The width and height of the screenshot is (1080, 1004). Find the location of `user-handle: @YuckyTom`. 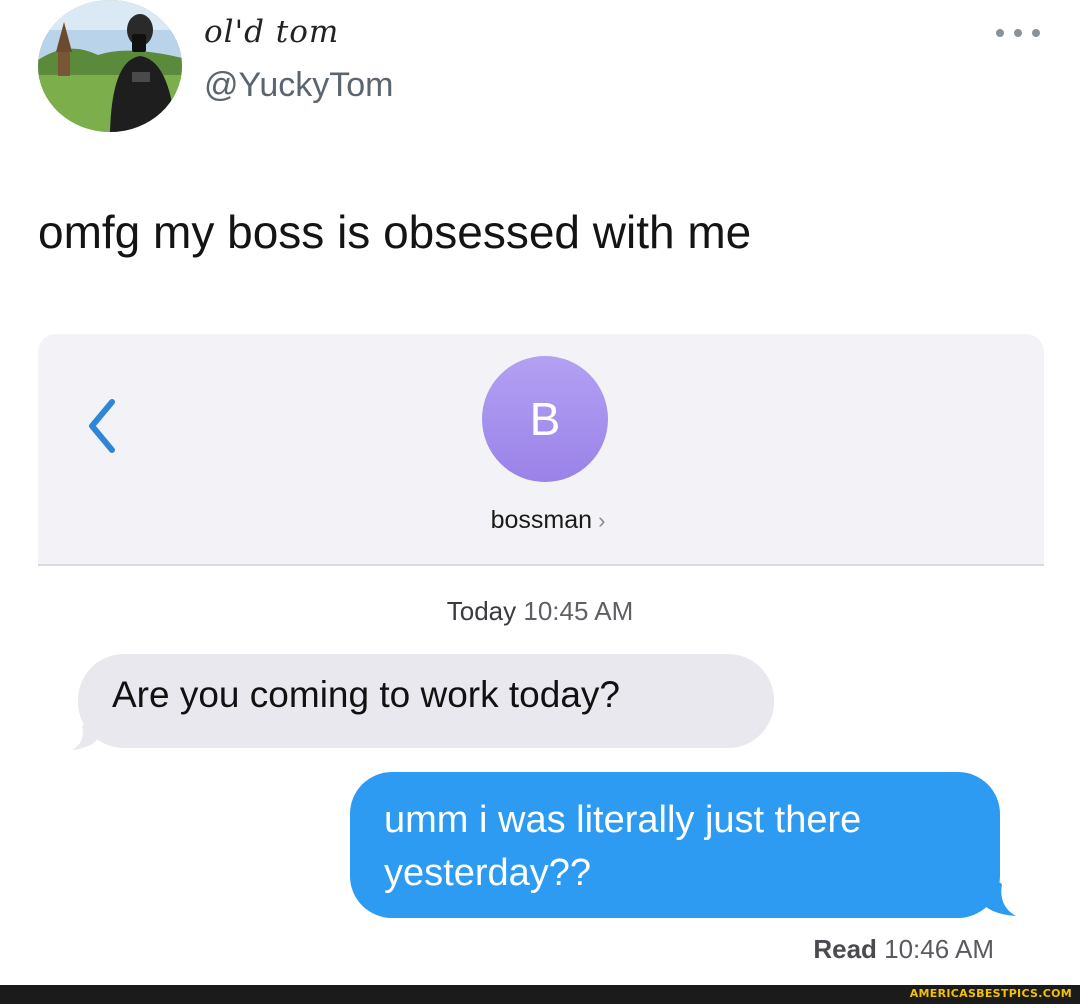

user-handle: @YuckyTom is located at coordinates (298, 85).